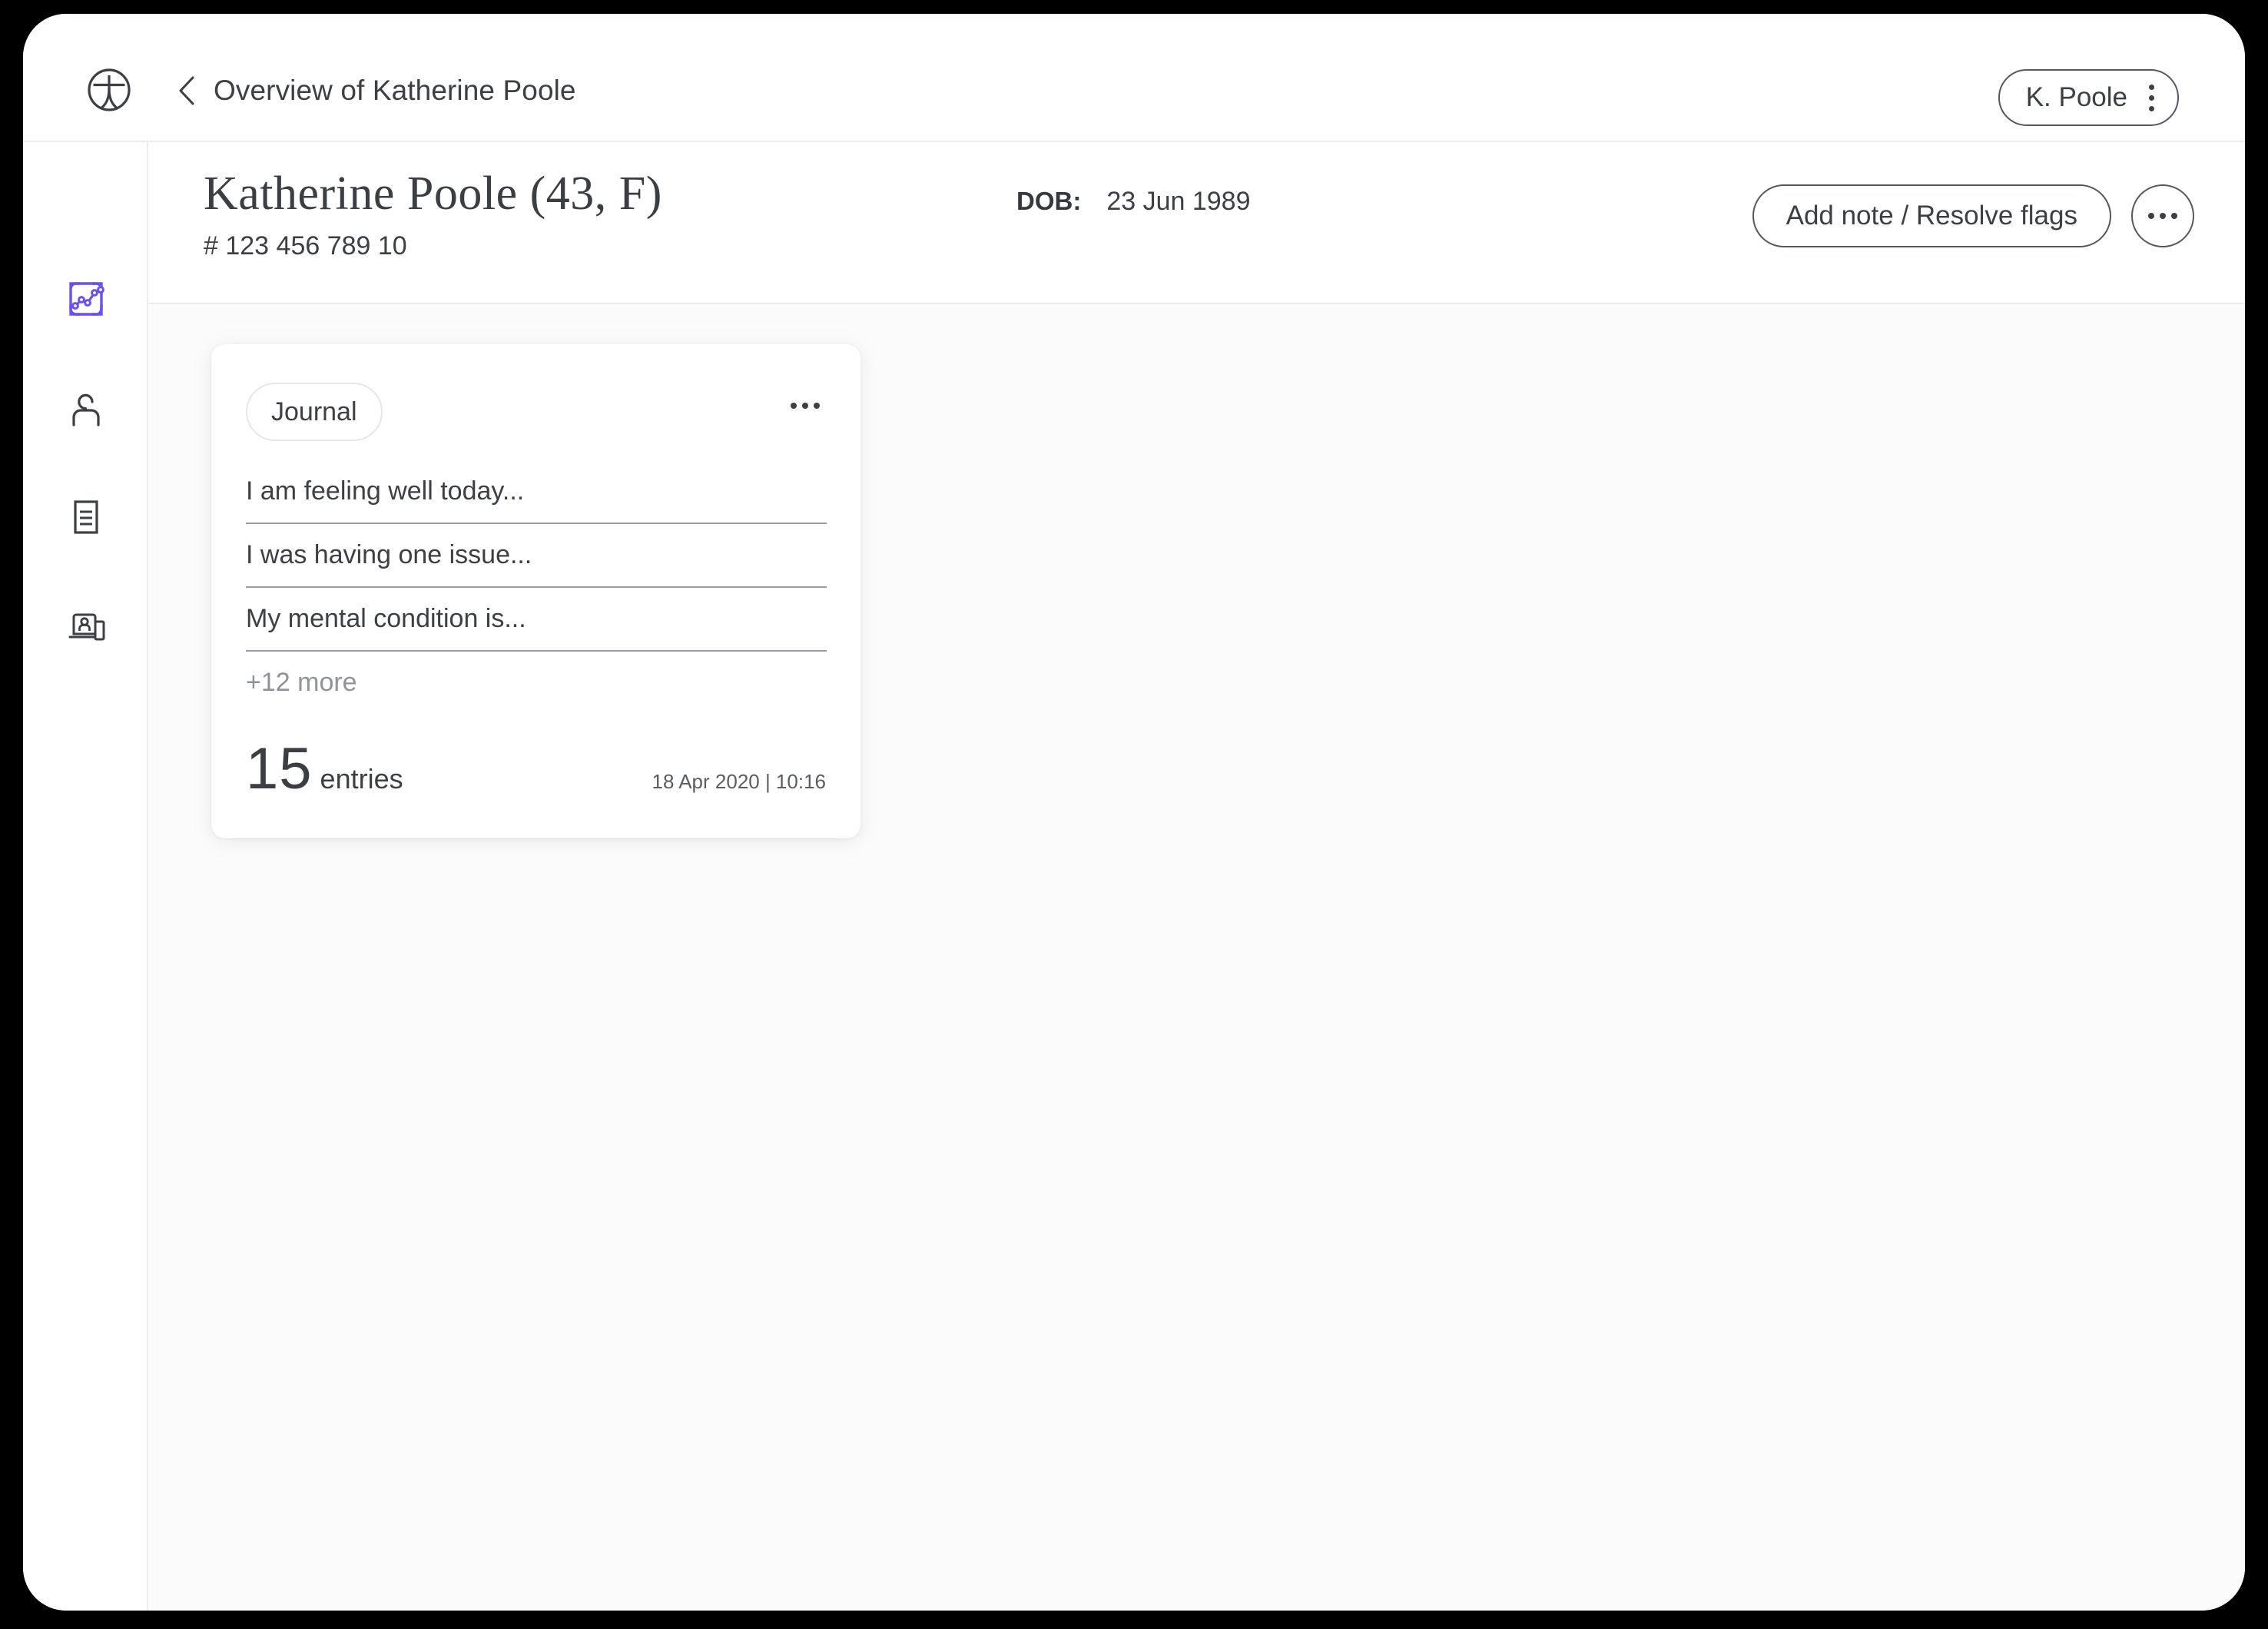 This screenshot has width=2268, height=1629. Describe the element at coordinates (536, 769) in the screenshot. I see `journal-card-footer: 15 entries 18 Apr 2020 | 10:16` at that location.